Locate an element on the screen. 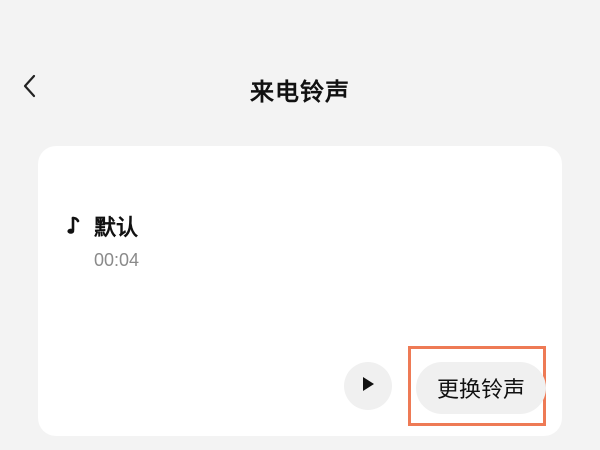 This screenshot has width=600, height=450. play-button is located at coordinates (368, 386).